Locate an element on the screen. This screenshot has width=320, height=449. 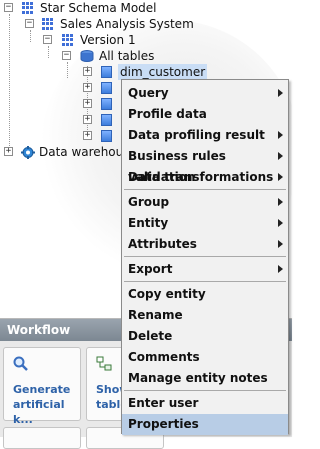
menu-item-label: Rename is located at coordinates (155, 315).